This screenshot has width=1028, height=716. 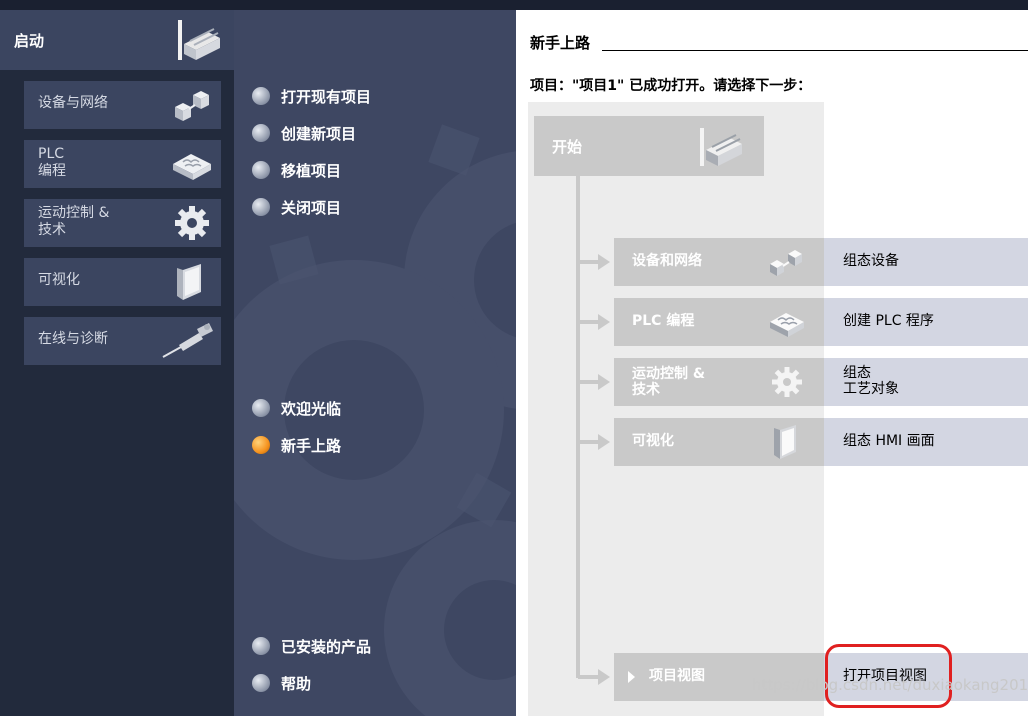 I want to click on step-label: 设备和网络, so click(x=667, y=261).